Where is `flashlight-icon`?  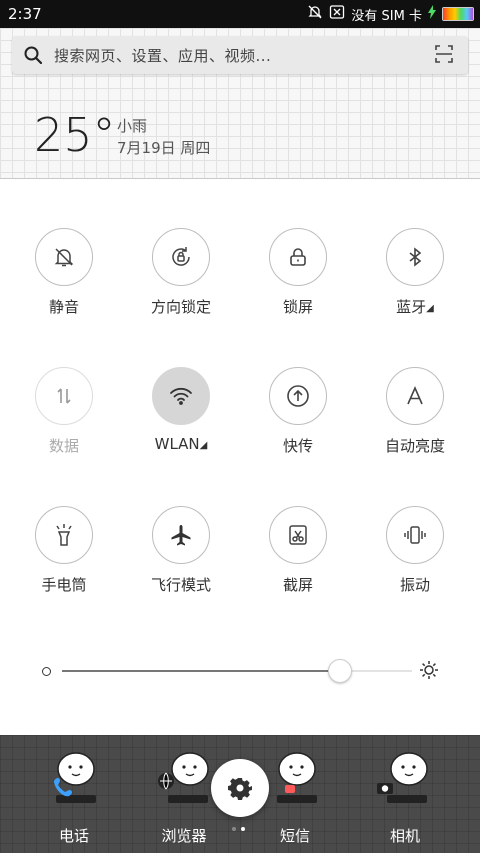
flashlight-icon is located at coordinates (64, 535).